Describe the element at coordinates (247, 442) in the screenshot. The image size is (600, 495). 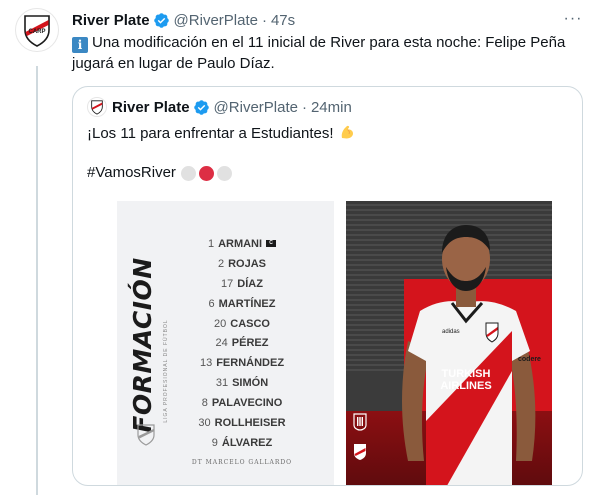
I see `player-name: ÁLVAREZ` at that location.